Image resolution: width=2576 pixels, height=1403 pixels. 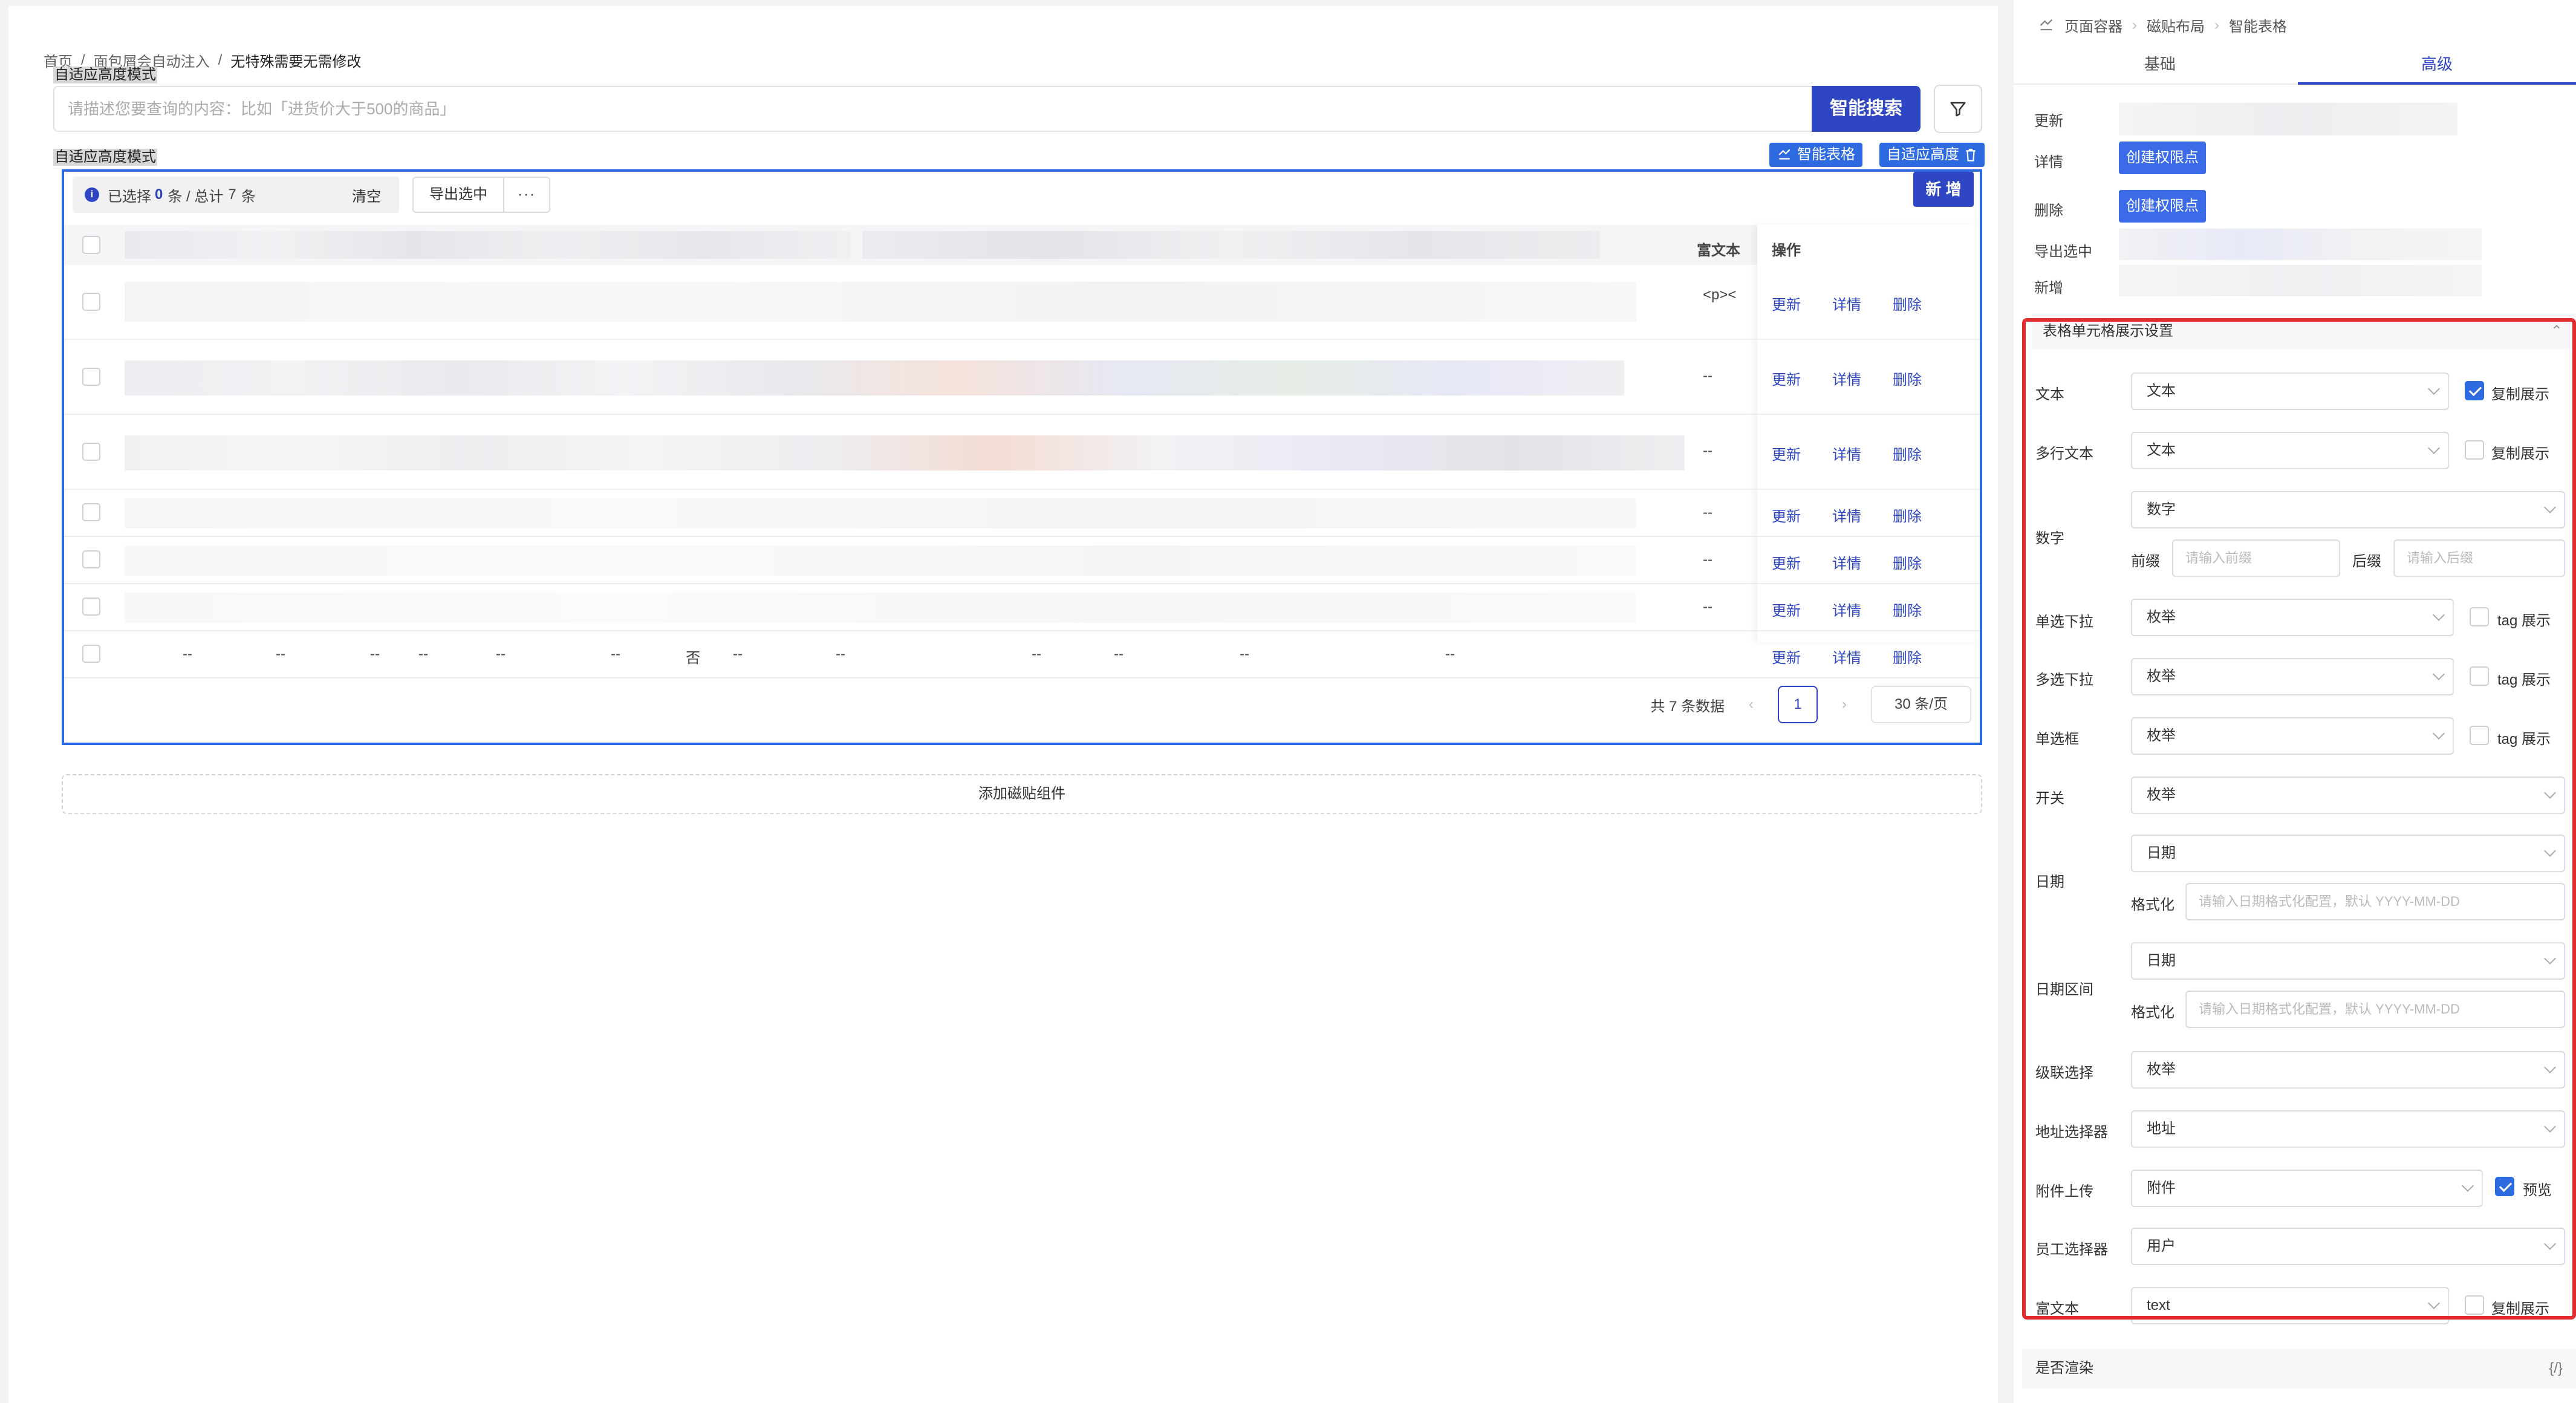 I want to click on adaptive-height-tag: 自适应高度, so click(x=1932, y=155).